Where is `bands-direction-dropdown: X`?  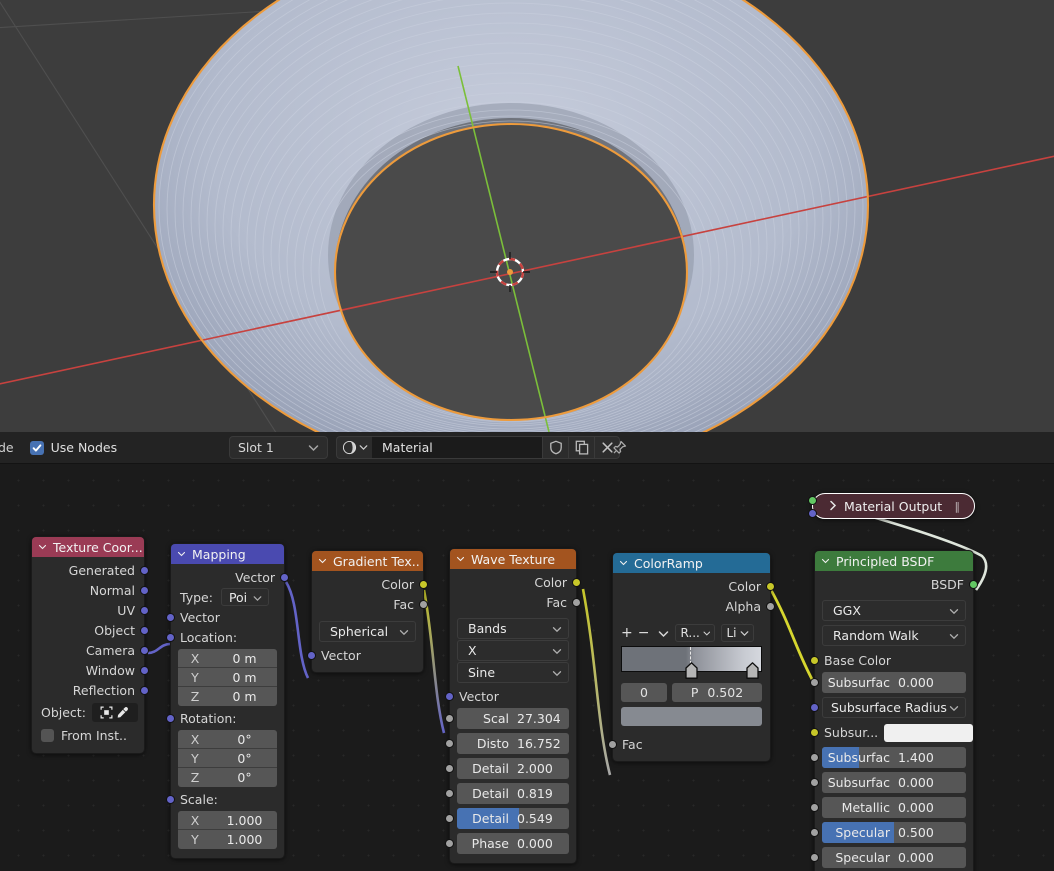 bands-direction-dropdown: X is located at coordinates (513, 650).